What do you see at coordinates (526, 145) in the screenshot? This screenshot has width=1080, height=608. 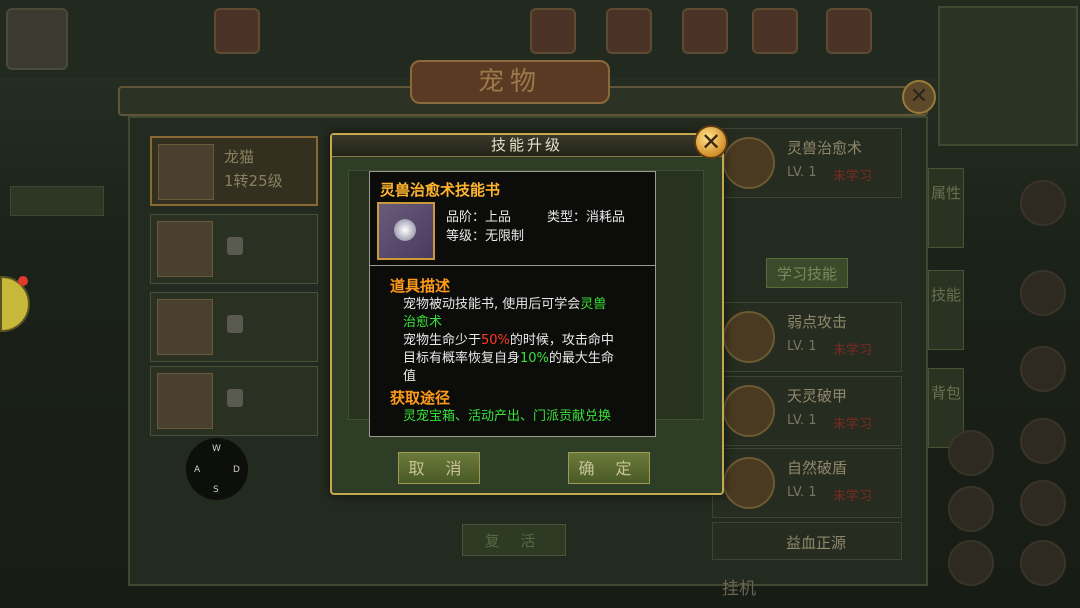 I see `dialog-title: 技能升级` at bounding box center [526, 145].